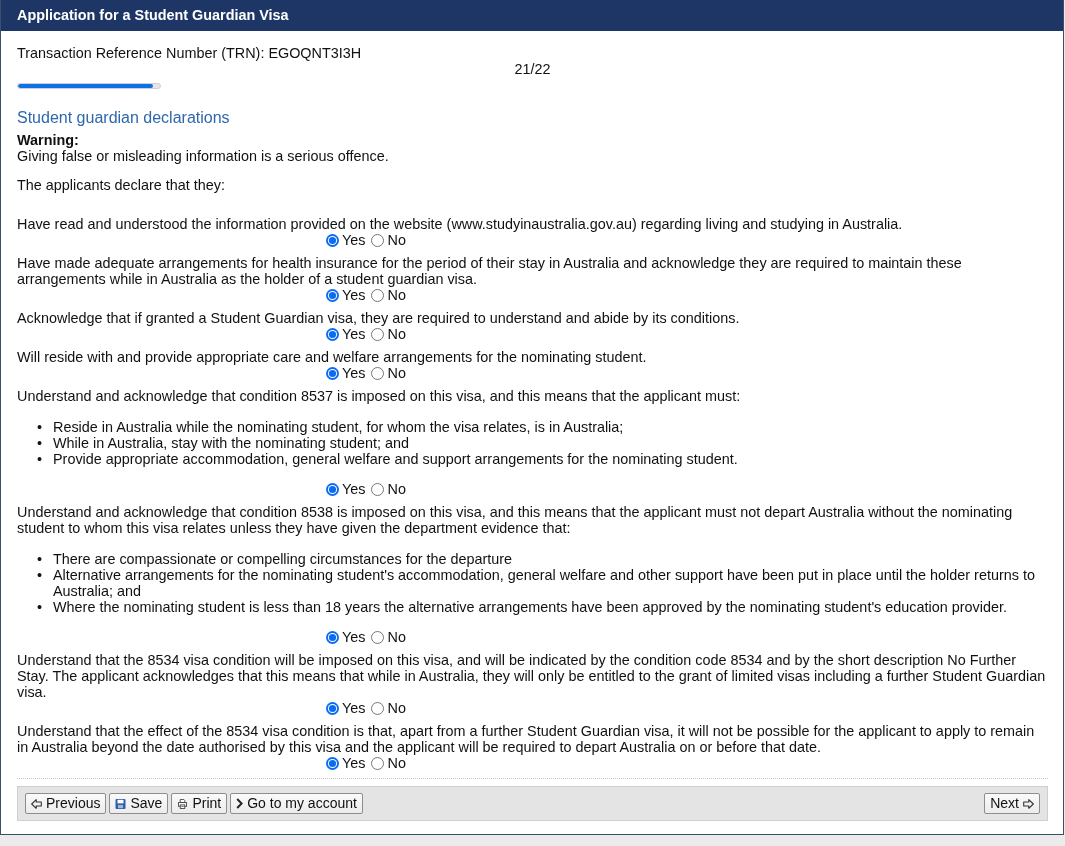  I want to click on question-text: Have made adequate arrangements for health insurance for the period of their stay in Australia and acknowledge they are required to maintain these arrangements while in Australia as the holder of a student guardian visa., so click(490, 271).